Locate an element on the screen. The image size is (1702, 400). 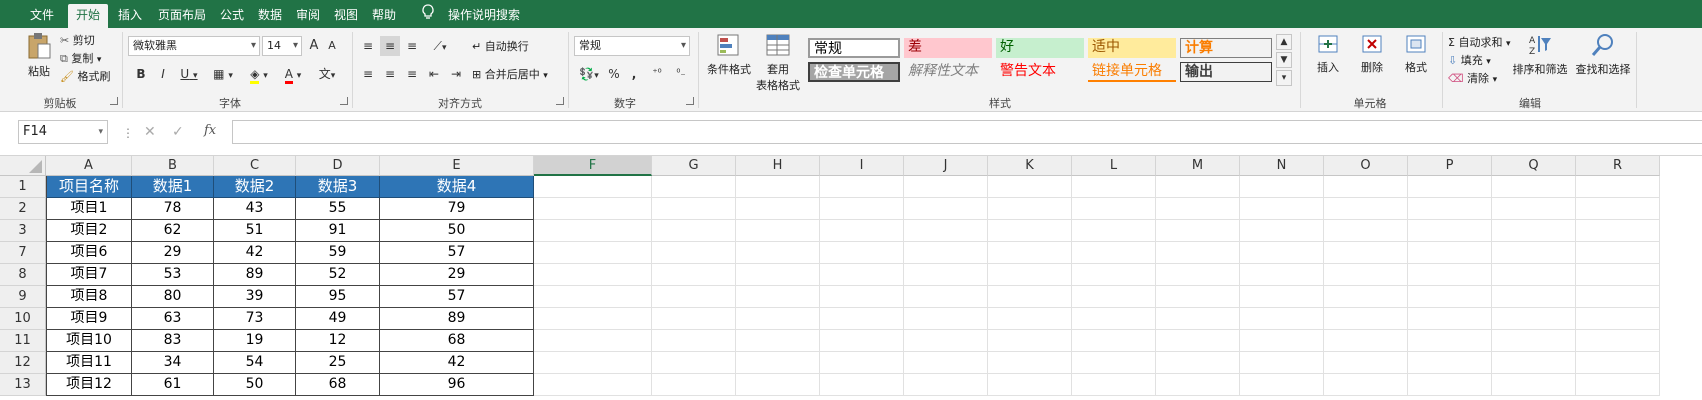
insert-cells-button: 插入 is located at coordinates (1328, 53).